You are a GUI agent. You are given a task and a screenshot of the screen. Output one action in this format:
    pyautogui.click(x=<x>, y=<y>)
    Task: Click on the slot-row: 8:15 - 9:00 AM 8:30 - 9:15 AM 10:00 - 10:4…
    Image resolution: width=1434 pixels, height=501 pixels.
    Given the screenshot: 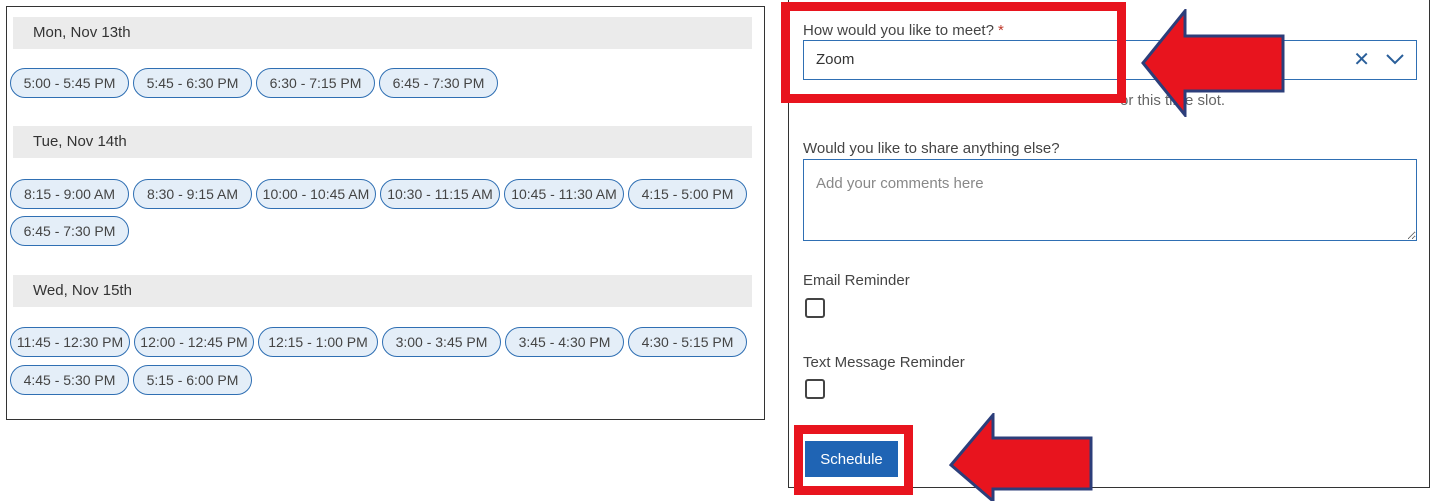 What is the action you would take?
    pyautogui.click(x=378, y=194)
    